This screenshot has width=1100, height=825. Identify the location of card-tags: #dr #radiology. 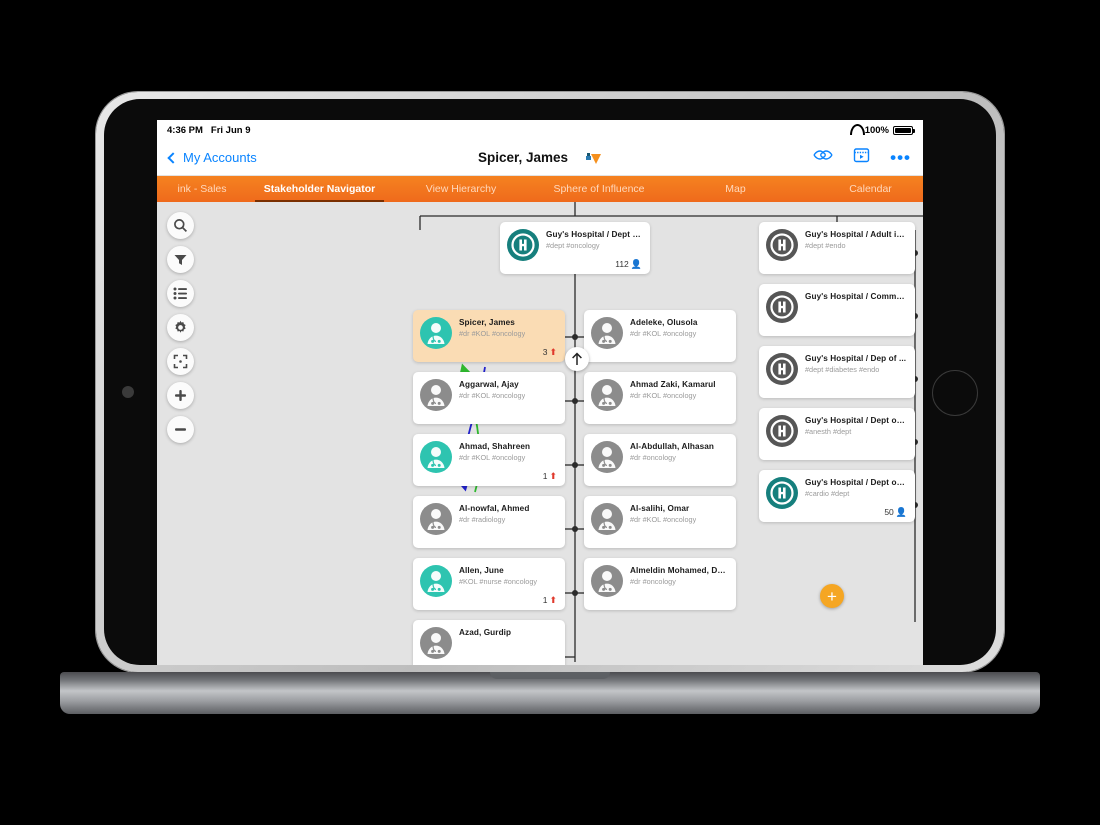
(482, 519).